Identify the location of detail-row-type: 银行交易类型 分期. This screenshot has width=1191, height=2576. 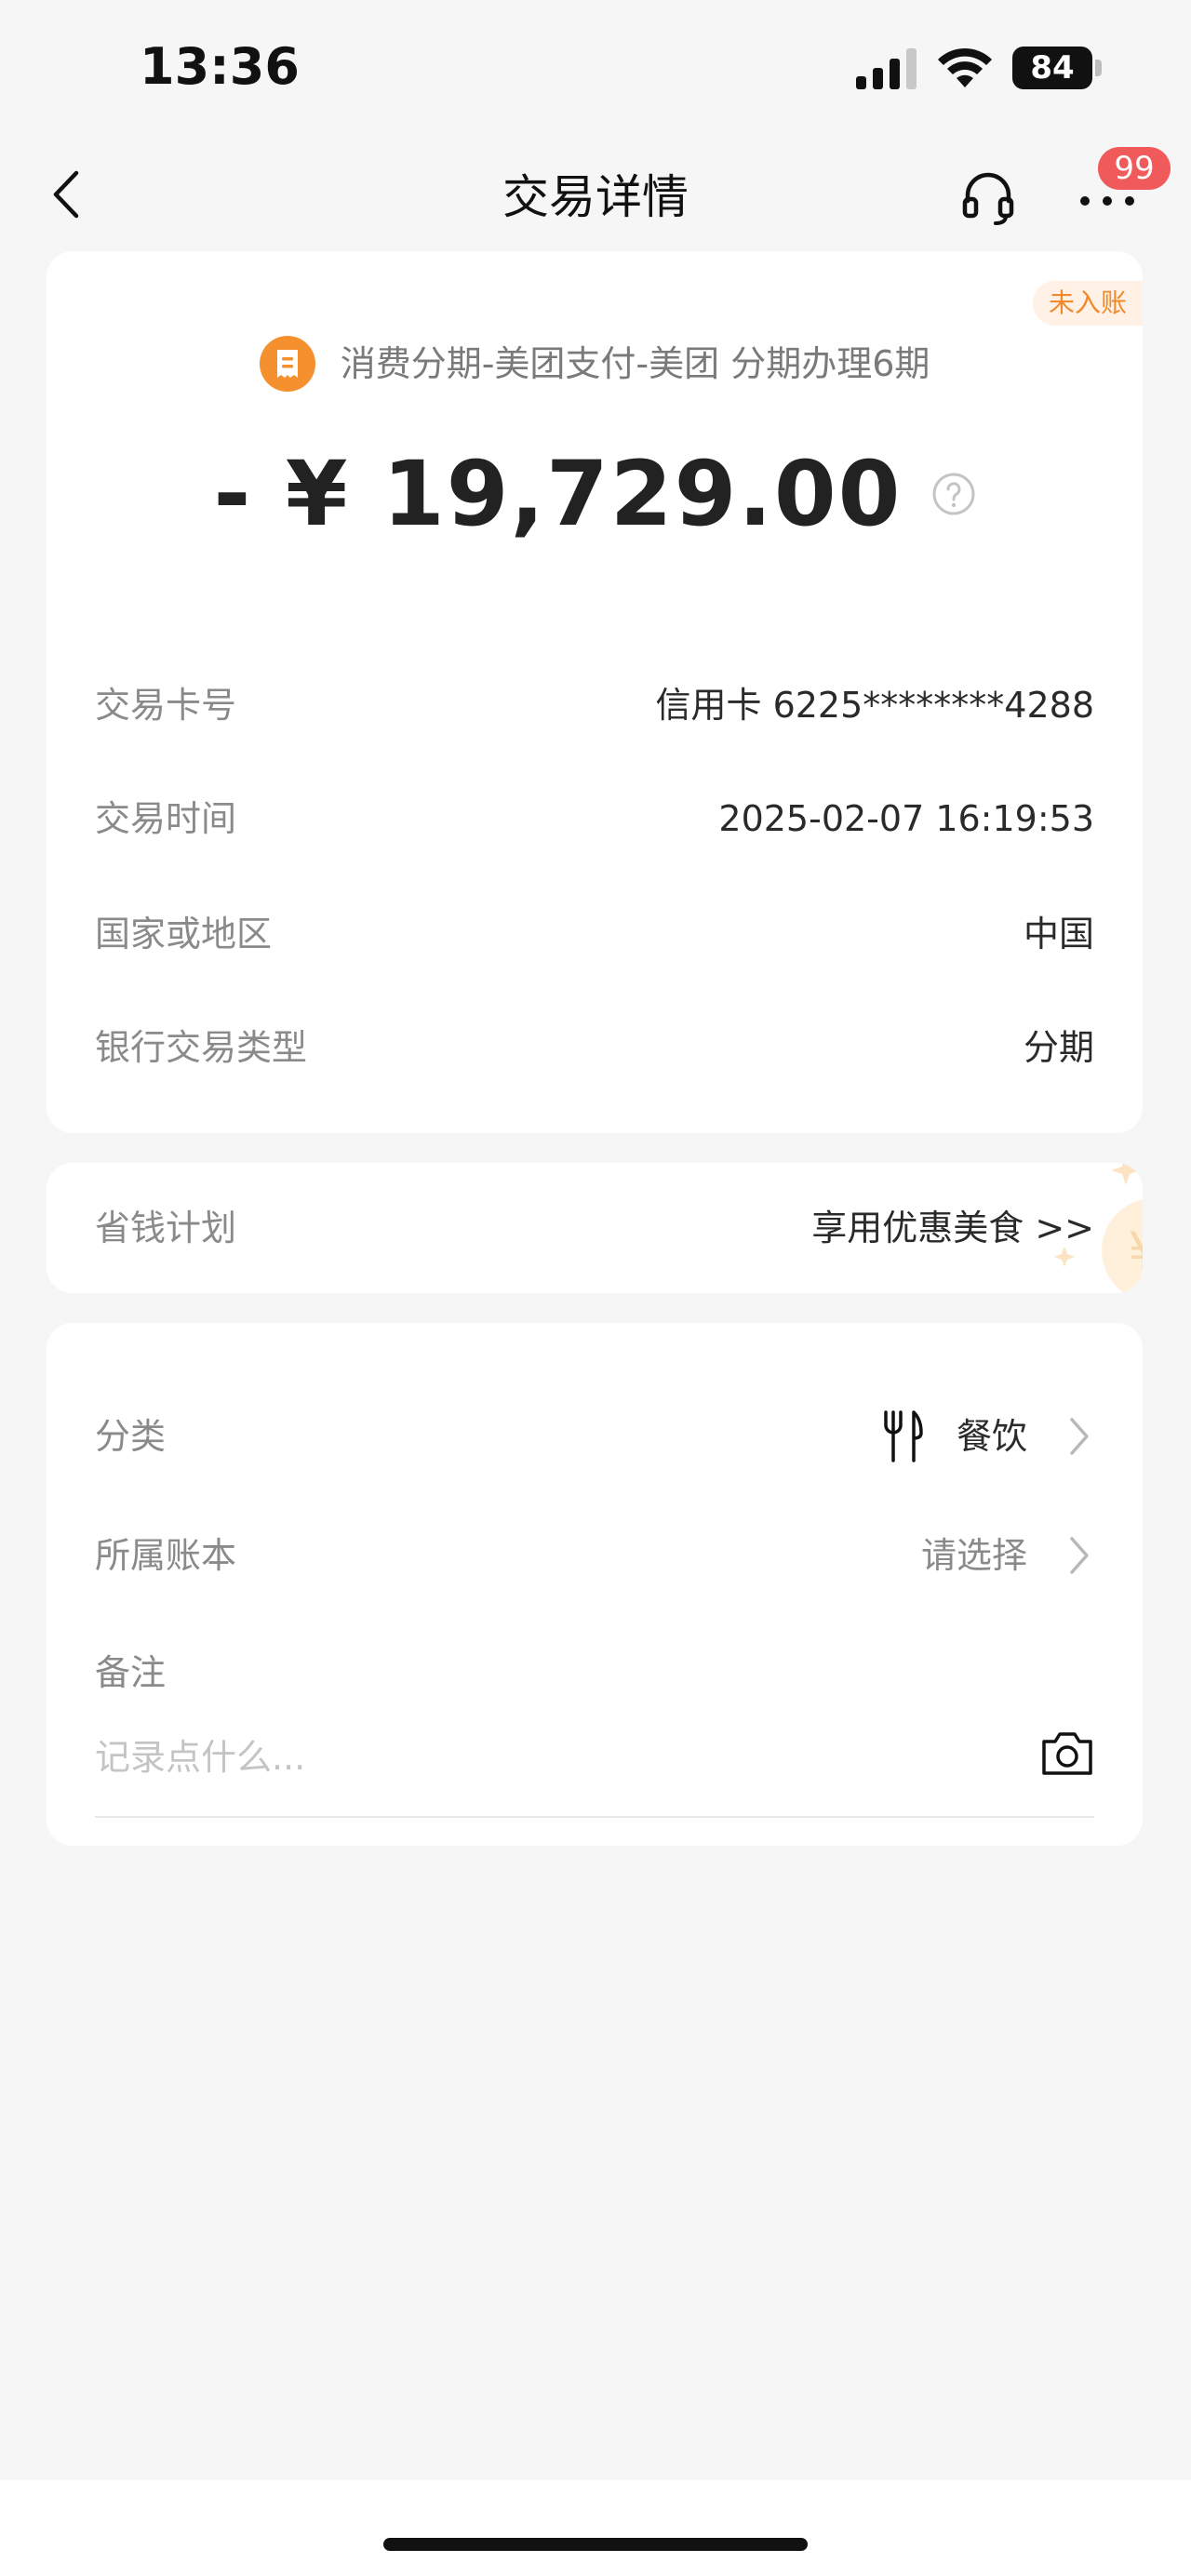
(594, 1047).